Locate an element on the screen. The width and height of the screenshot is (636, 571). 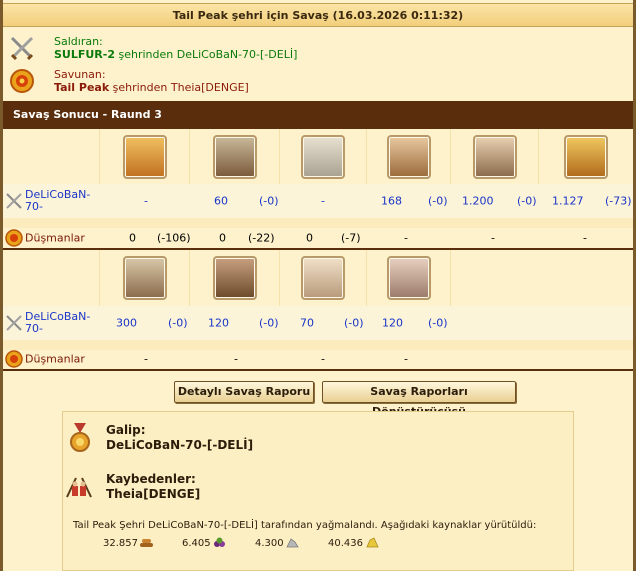
loot-wine-amount: 6.405 is located at coordinates (196, 543).